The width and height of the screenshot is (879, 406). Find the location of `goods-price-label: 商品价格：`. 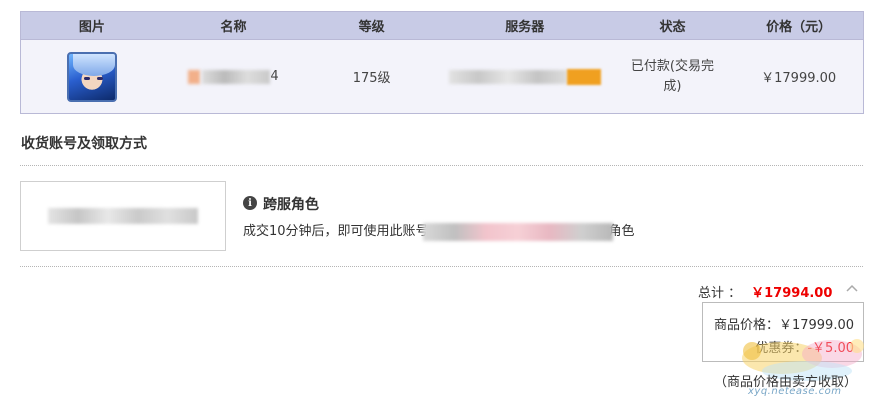

goods-price-label: 商品价格： is located at coordinates (746, 325).